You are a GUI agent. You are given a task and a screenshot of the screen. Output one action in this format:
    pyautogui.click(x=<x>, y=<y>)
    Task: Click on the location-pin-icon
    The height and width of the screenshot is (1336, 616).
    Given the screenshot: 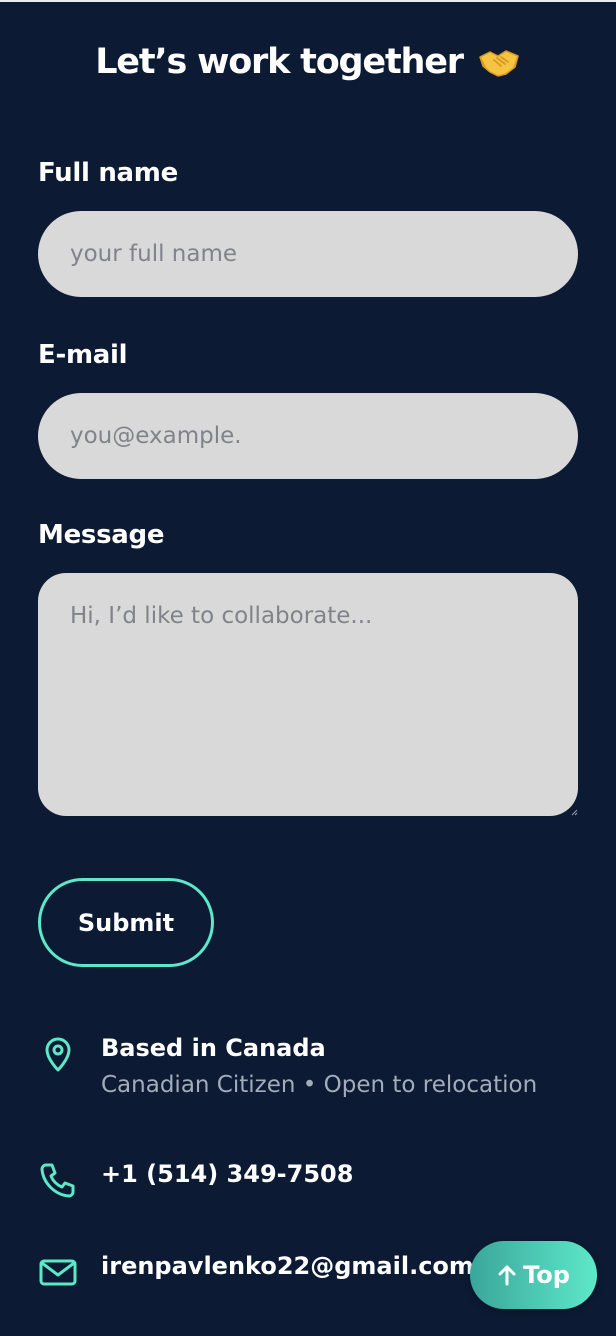 What is the action you would take?
    pyautogui.click(x=58, y=1054)
    